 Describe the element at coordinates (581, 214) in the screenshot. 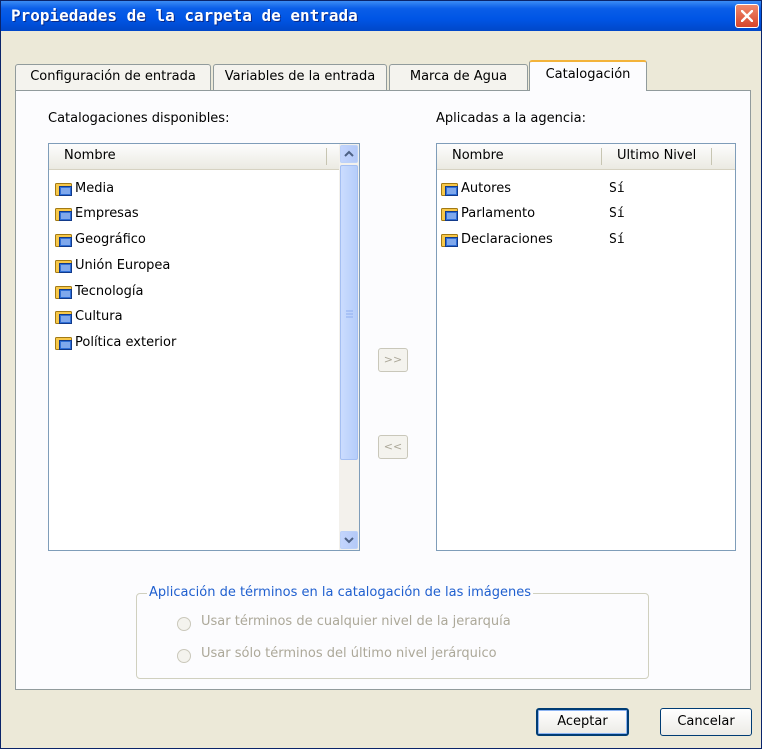

I see `table-row: Parlamento Sí` at that location.